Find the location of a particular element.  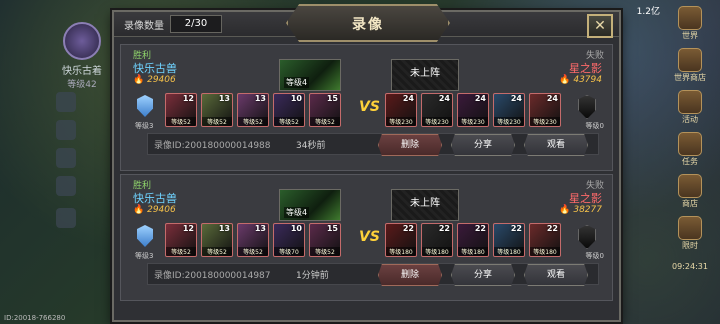

replay-id: 录像ID:200180000014988 is located at coordinates (212, 146).